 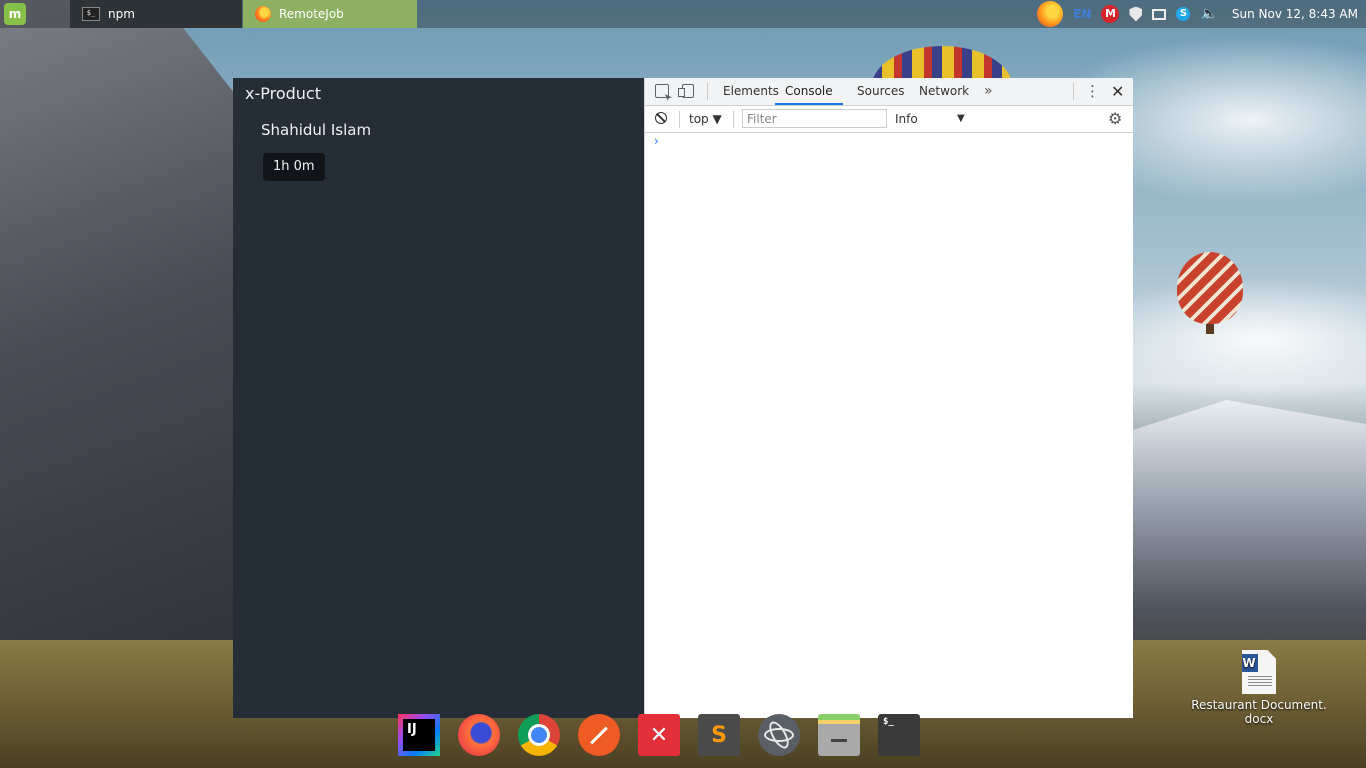 I want to click on intellij-idea-glyph: IJ, so click(x=419, y=735).